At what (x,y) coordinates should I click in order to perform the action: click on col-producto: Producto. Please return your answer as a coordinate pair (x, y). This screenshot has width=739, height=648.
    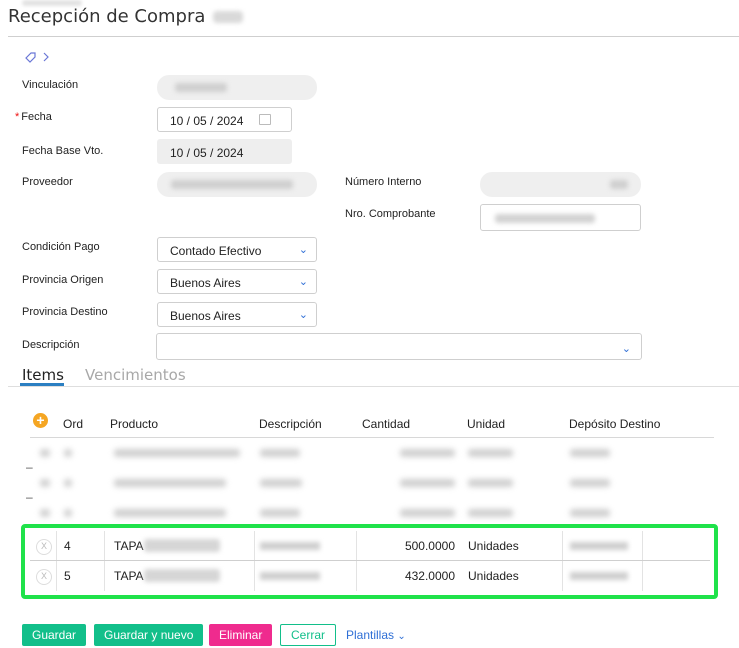
    Looking at the image, I should click on (134, 424).